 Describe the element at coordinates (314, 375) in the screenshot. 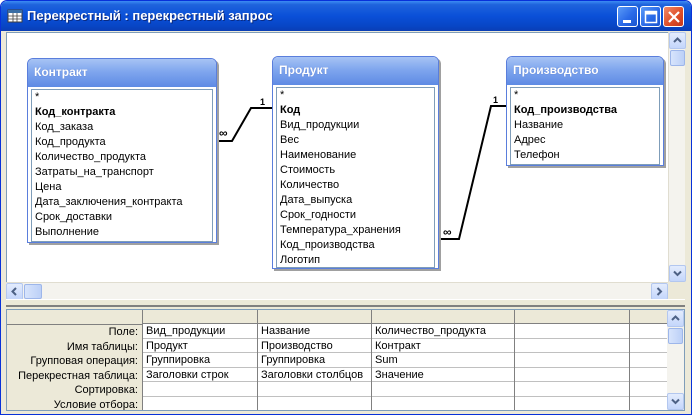

I see `grid-cell: Заголовки столбцов` at that location.